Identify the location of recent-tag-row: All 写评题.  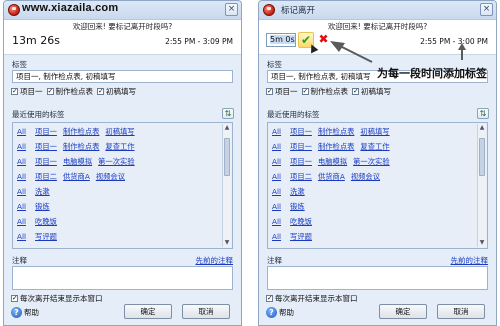
(295, 237).